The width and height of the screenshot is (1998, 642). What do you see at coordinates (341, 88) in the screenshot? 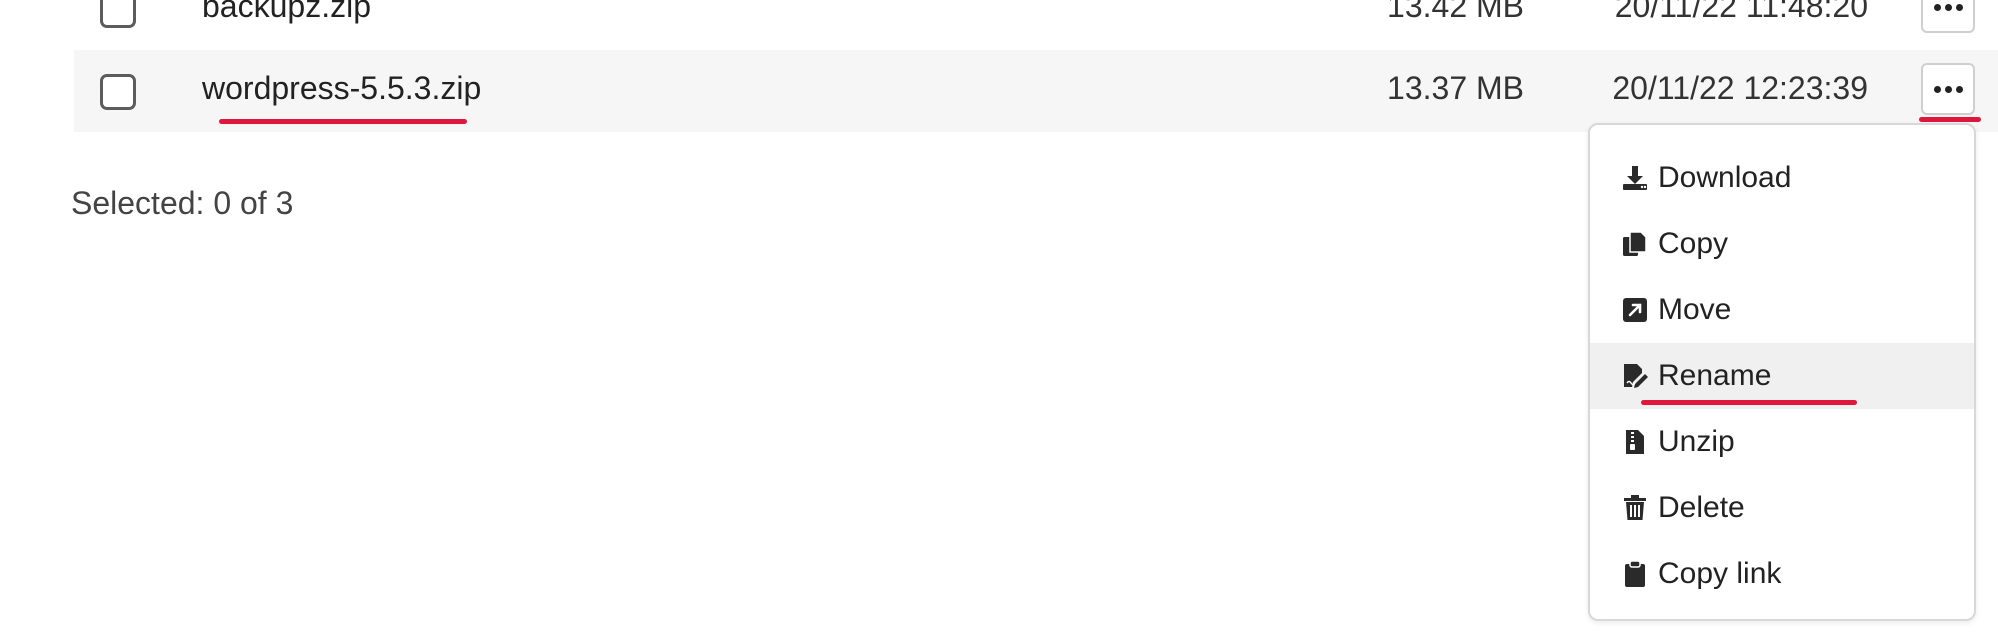
I see `file-name: wordpress-5.5.3.zip` at bounding box center [341, 88].